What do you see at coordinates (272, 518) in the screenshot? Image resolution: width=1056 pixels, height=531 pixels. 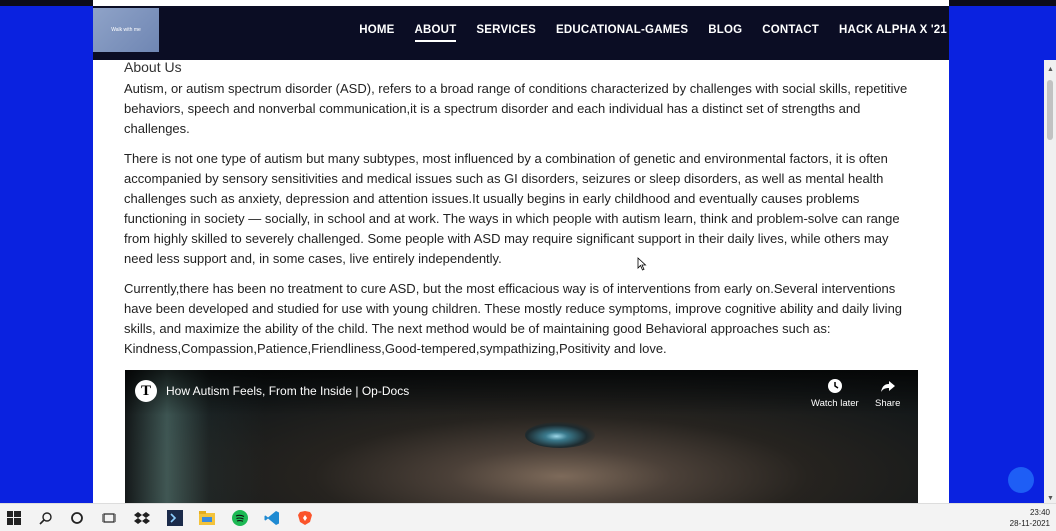 I see `vscode-icon` at bounding box center [272, 518].